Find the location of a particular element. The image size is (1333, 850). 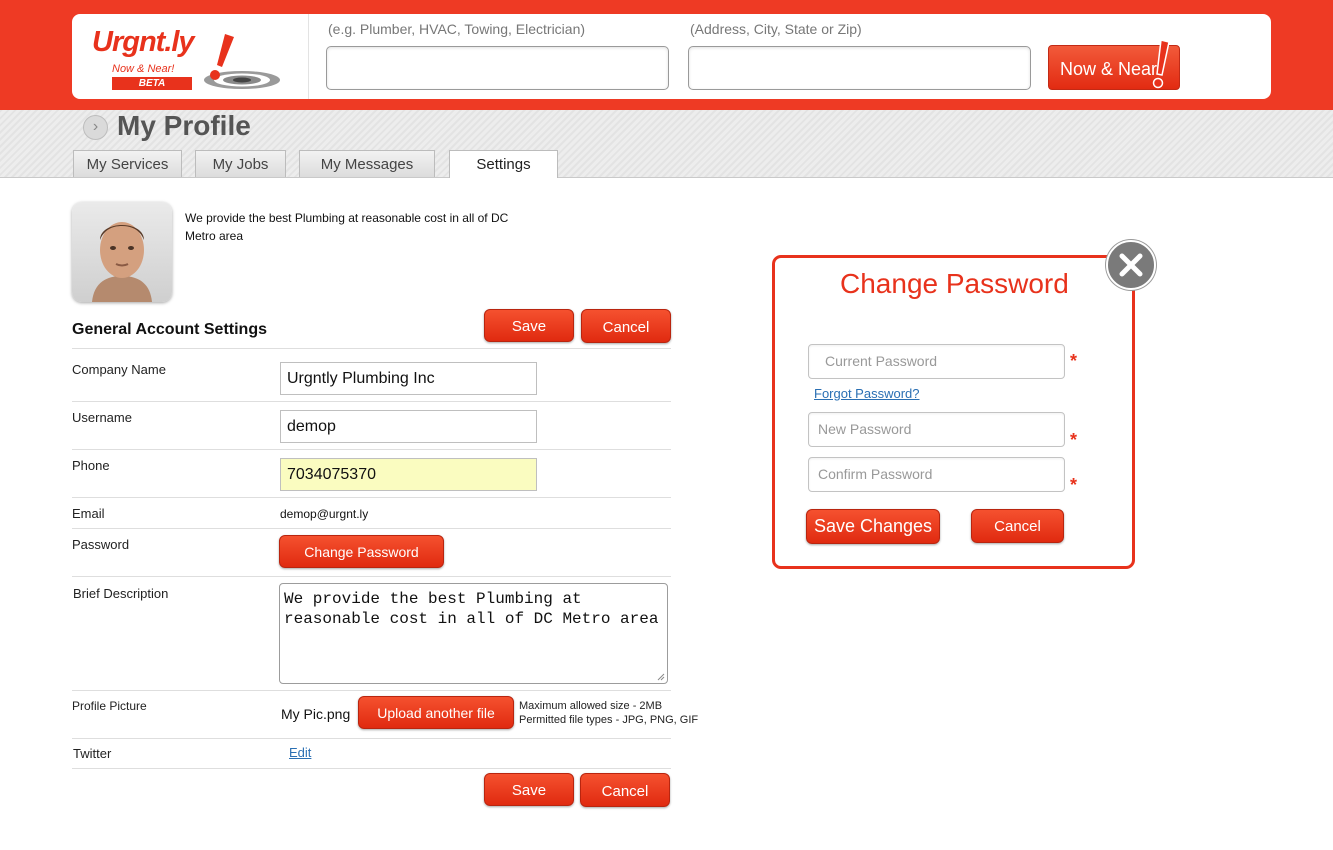

service-search-input is located at coordinates (497, 68).